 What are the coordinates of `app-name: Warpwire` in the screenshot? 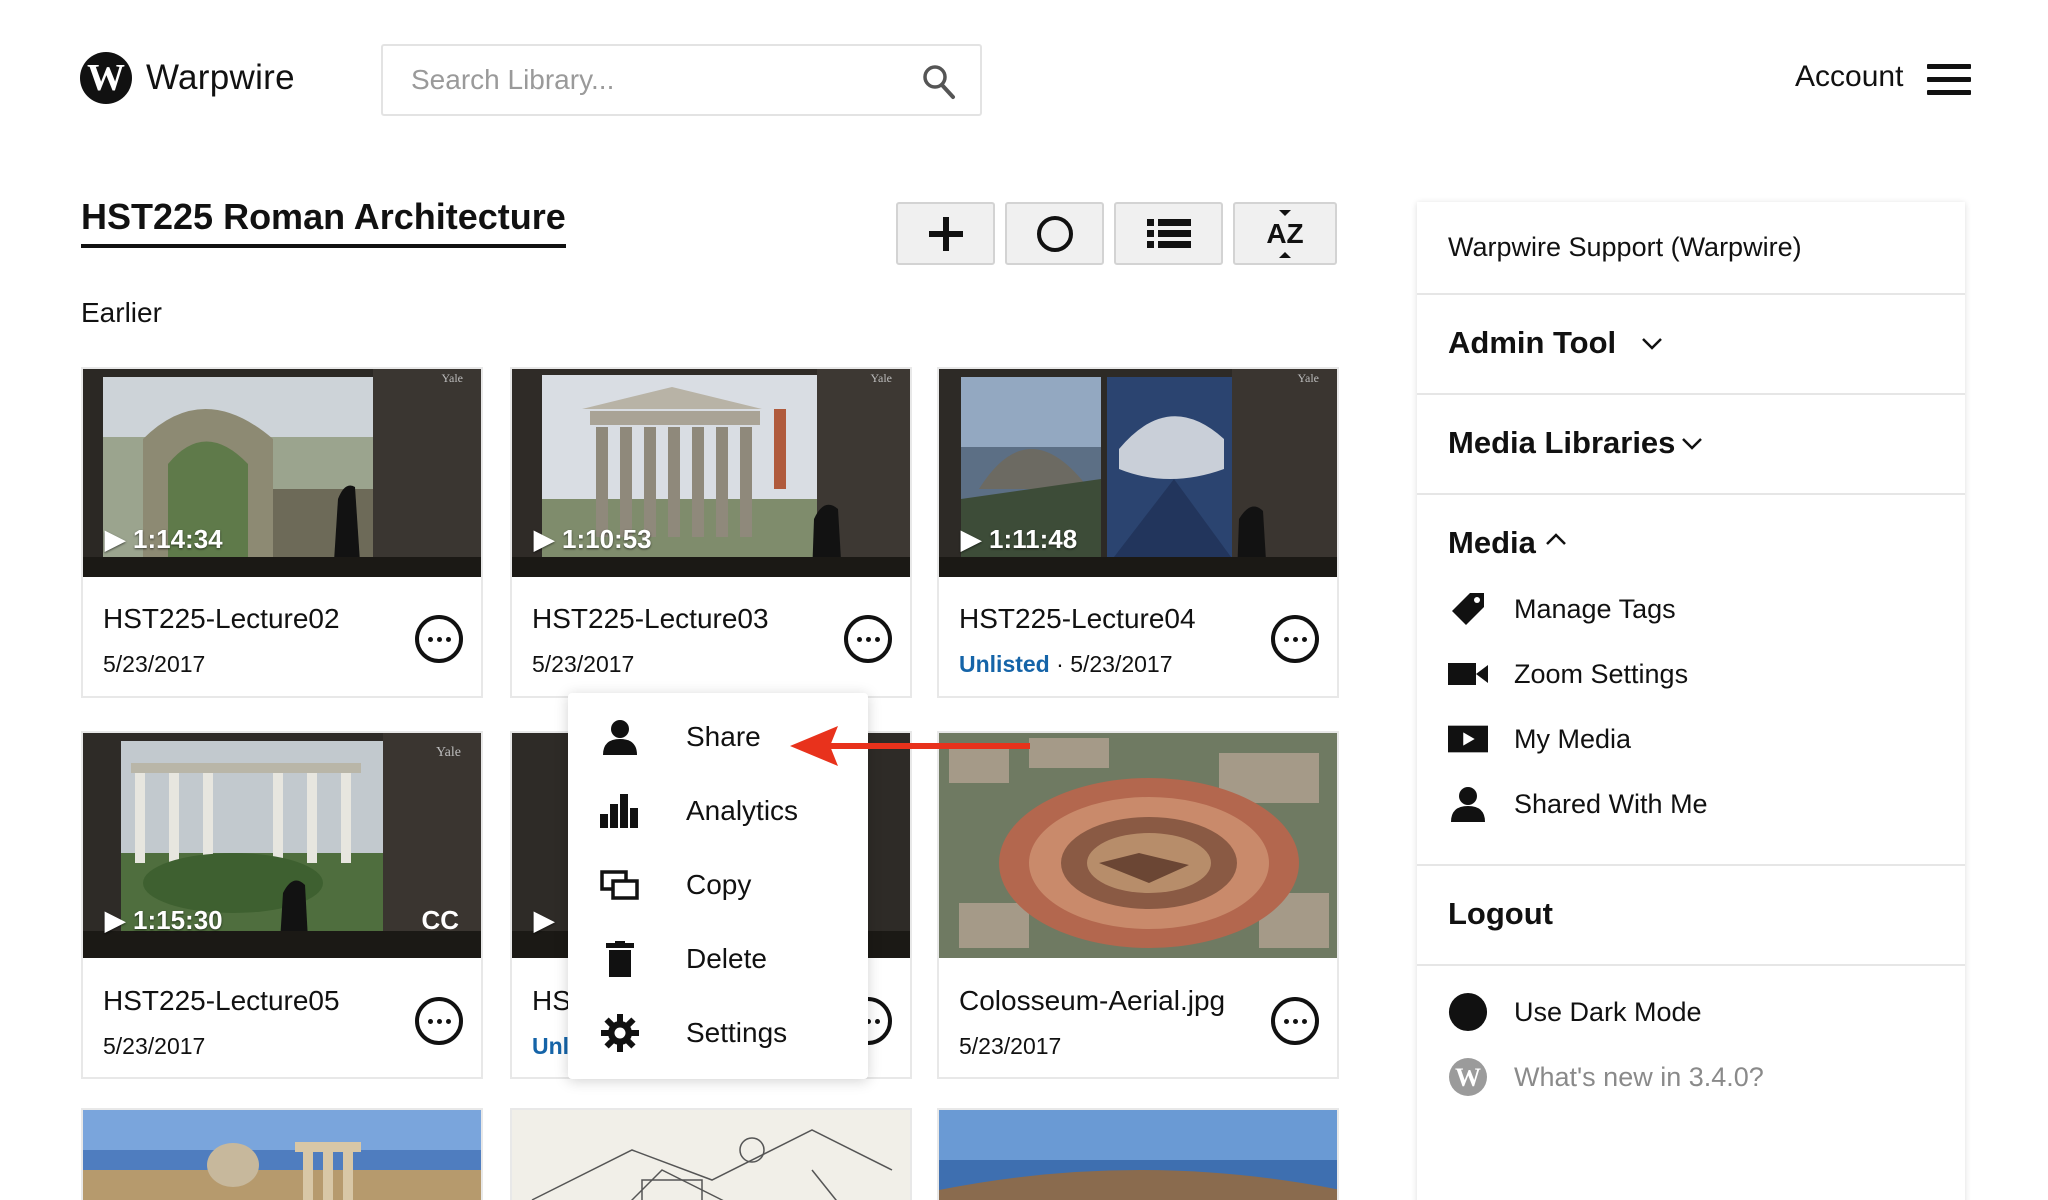 It's located at (220, 77).